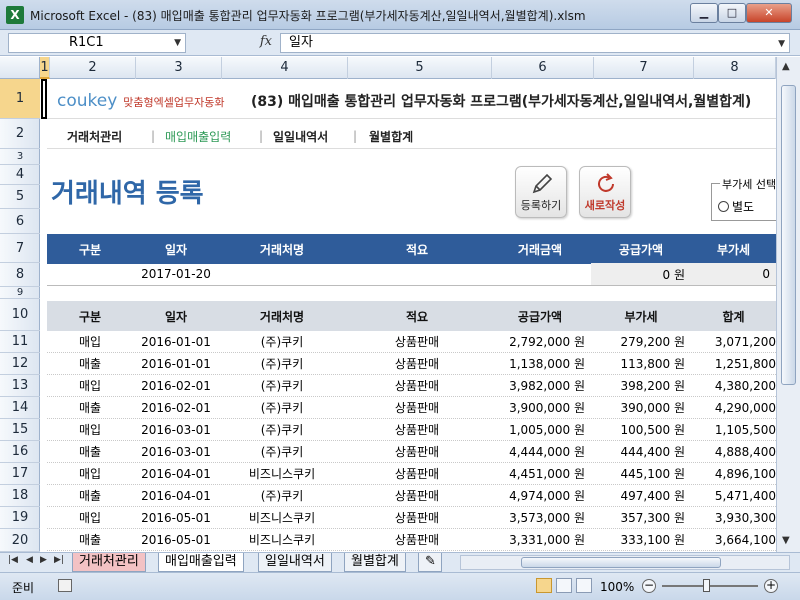 The width and height of the screenshot is (800, 600). I want to click on supply-cell: 1,005,000 원, so click(540, 429).